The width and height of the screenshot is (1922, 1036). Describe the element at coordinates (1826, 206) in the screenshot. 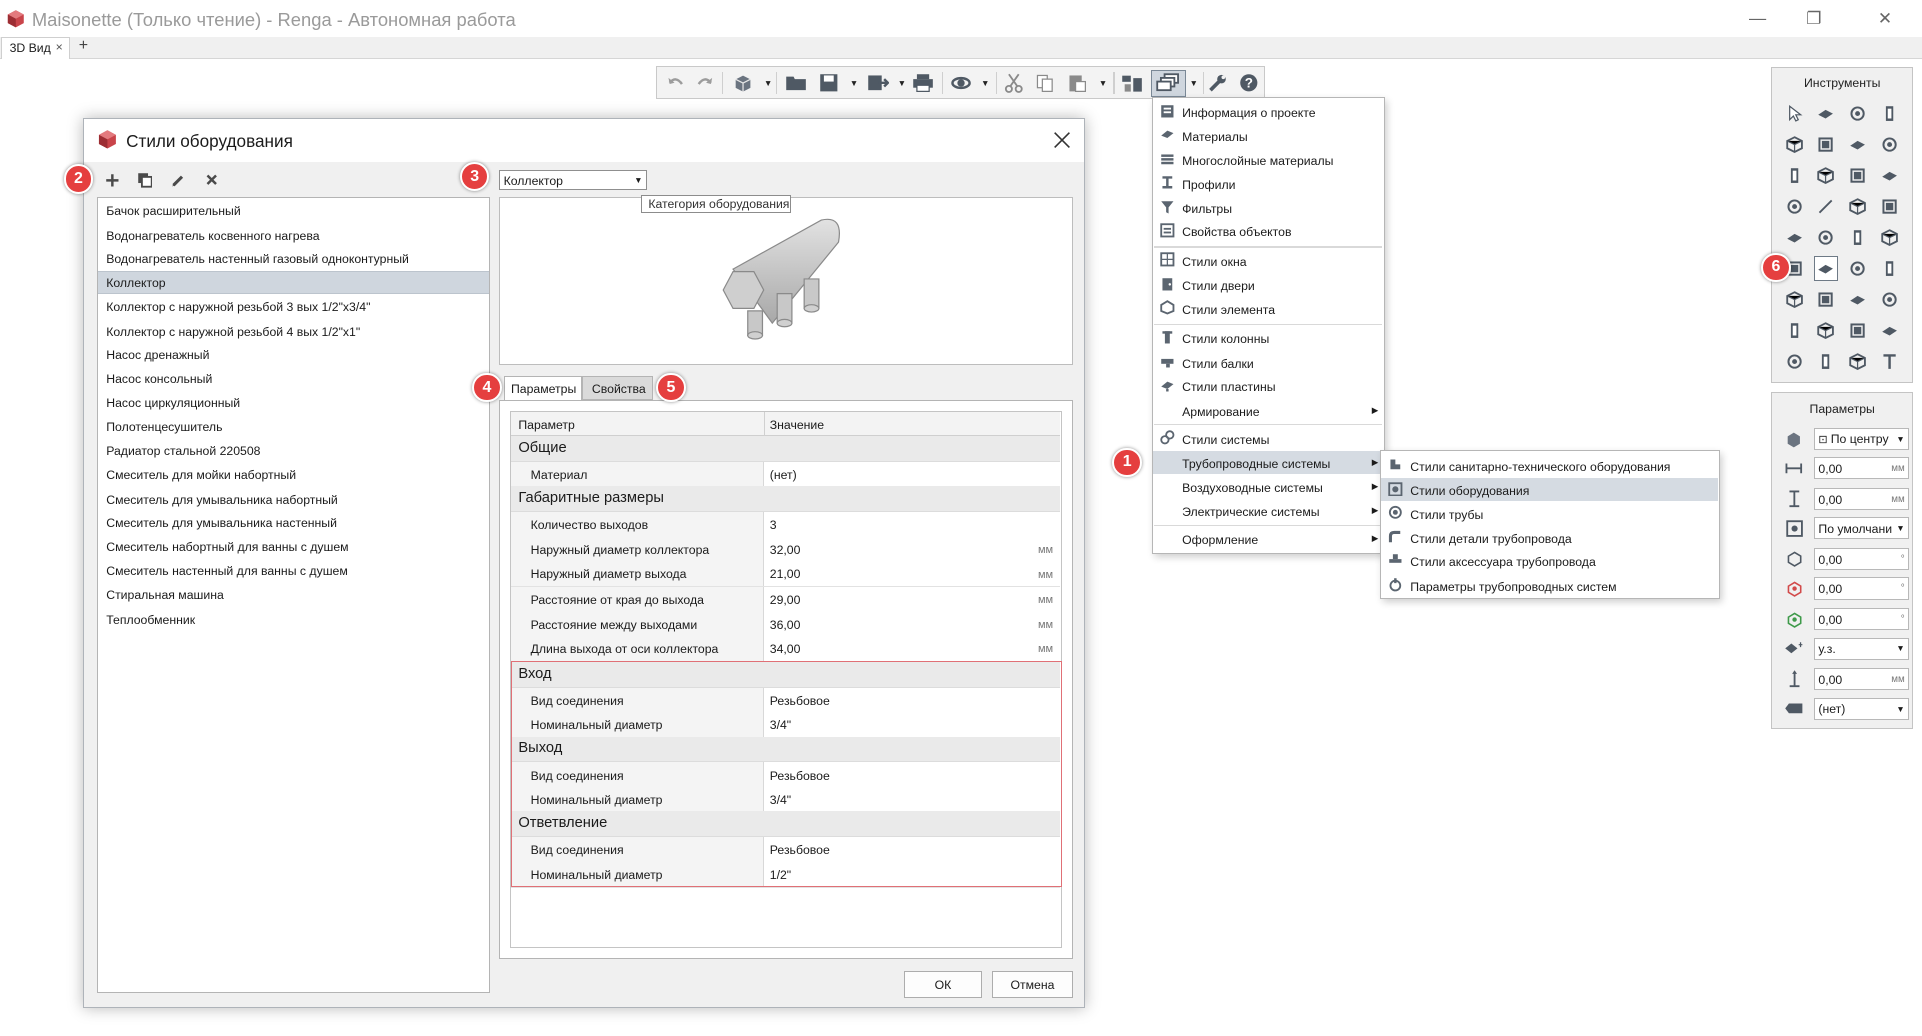

I see `line-icon` at that location.